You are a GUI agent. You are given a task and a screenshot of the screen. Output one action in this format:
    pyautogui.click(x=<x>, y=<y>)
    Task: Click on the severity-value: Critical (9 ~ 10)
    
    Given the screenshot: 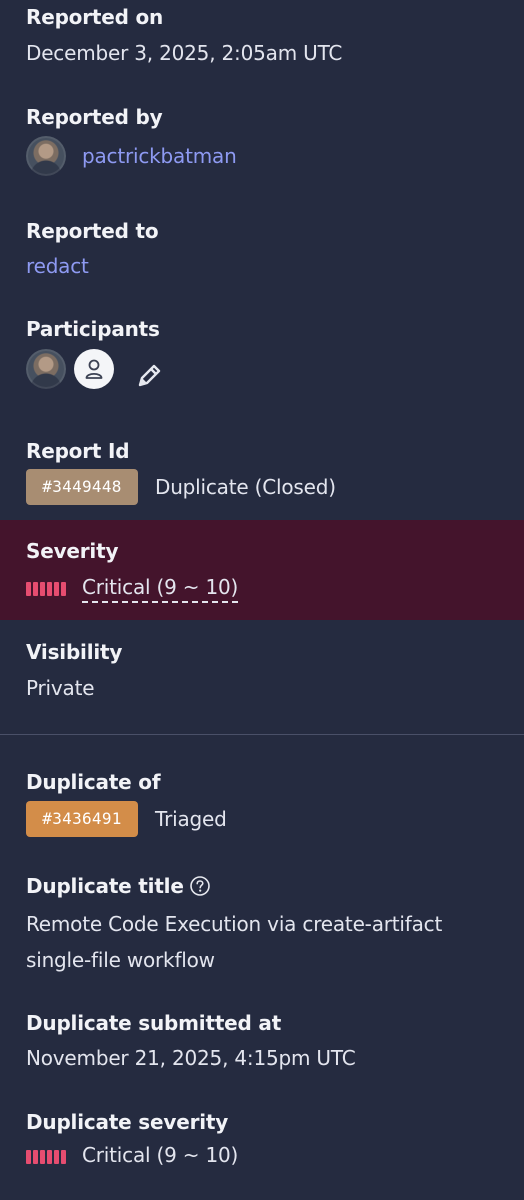 What is the action you would take?
    pyautogui.click(x=160, y=589)
    